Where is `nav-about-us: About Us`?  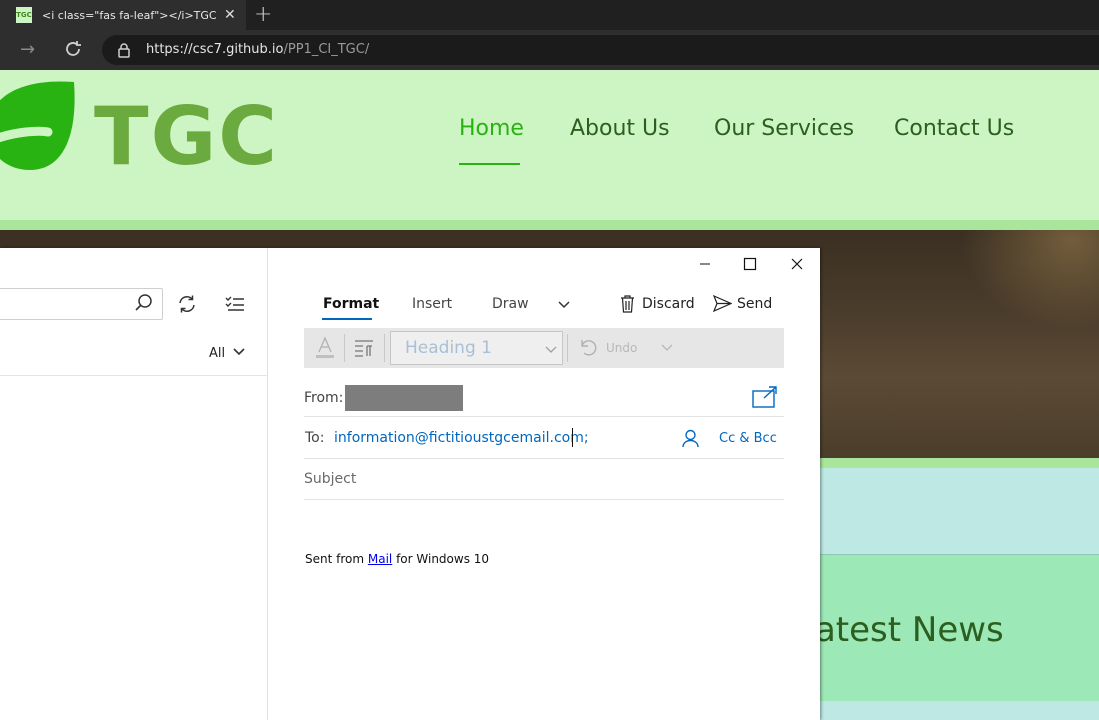
nav-about-us: About Us is located at coordinates (620, 128).